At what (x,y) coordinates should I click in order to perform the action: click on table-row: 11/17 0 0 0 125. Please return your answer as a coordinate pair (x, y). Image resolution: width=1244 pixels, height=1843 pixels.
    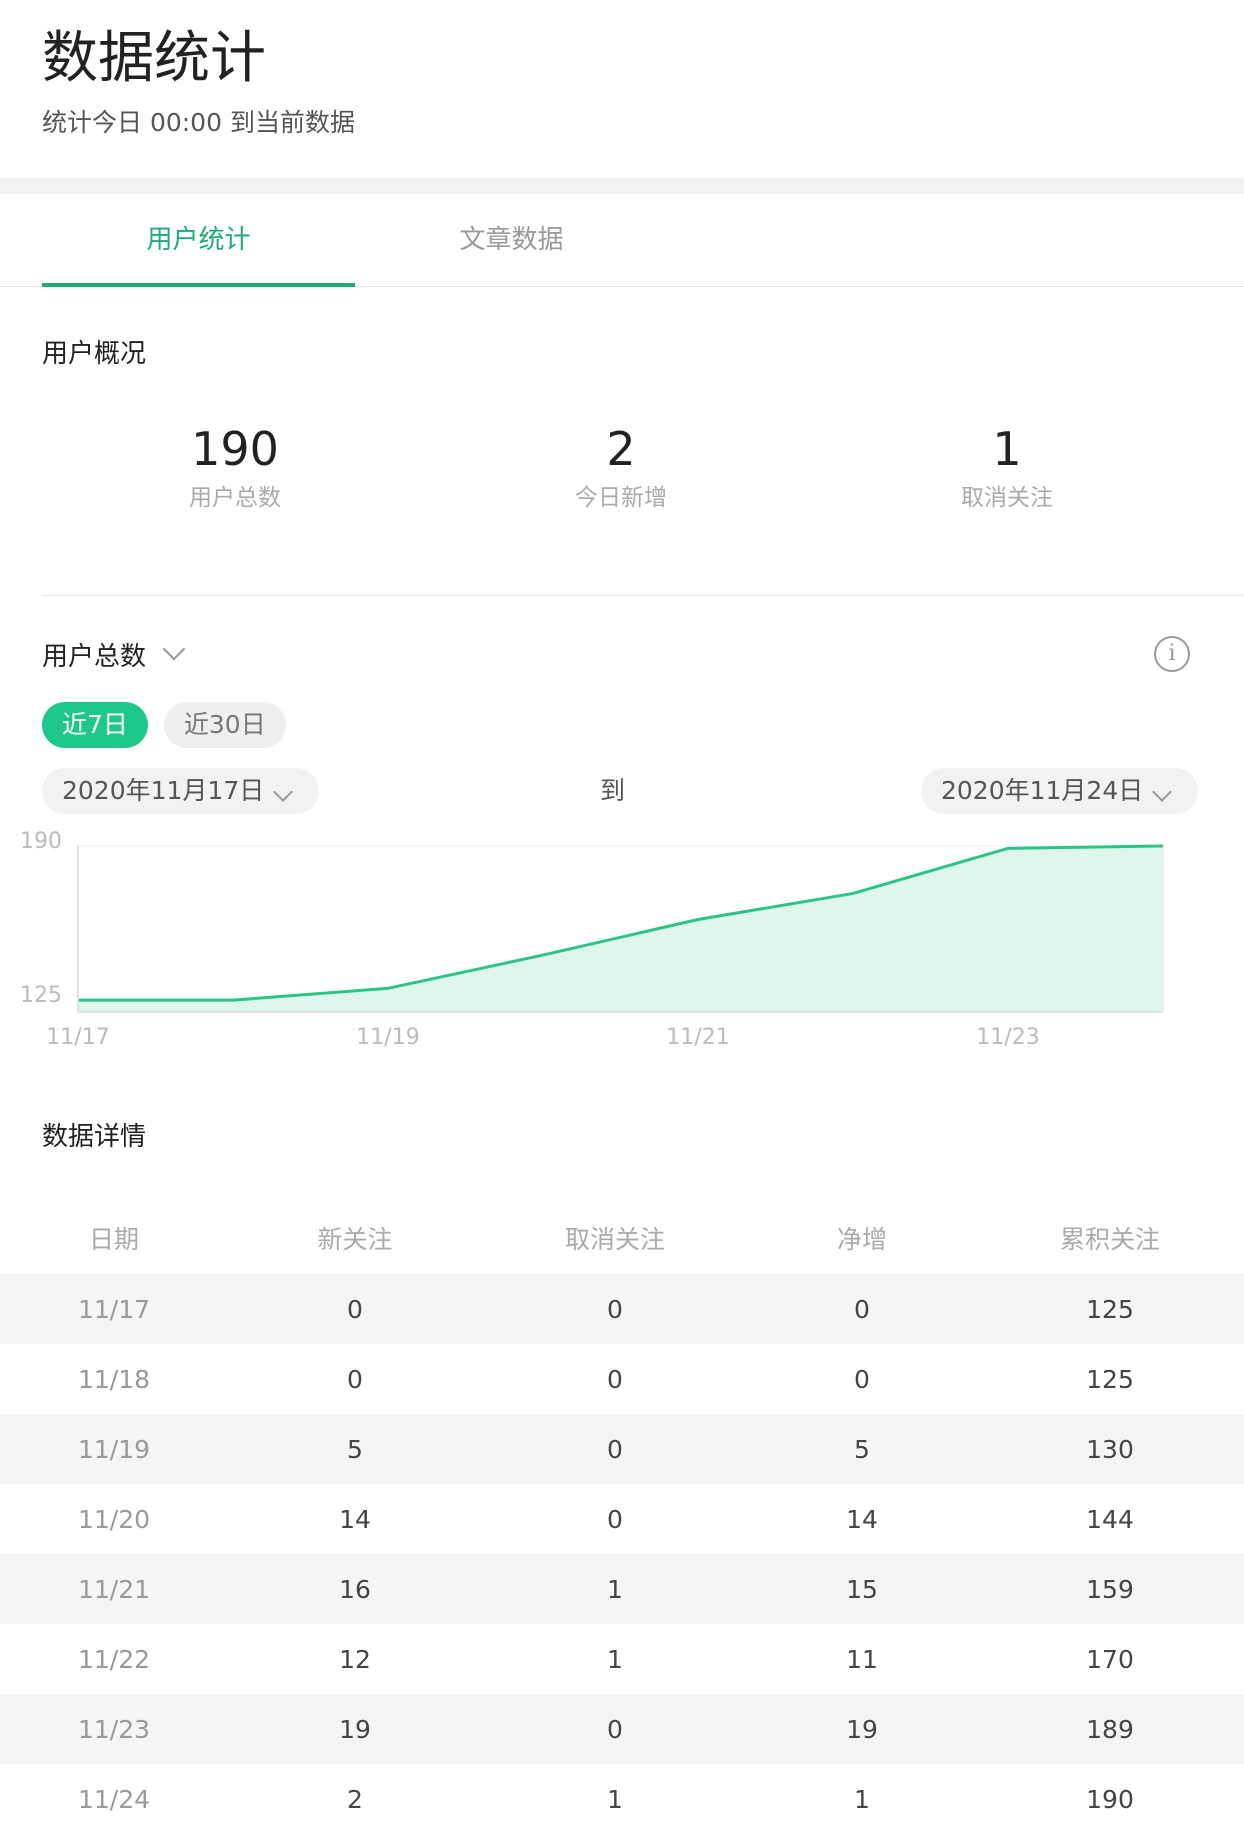
    Looking at the image, I should click on (622, 1309).